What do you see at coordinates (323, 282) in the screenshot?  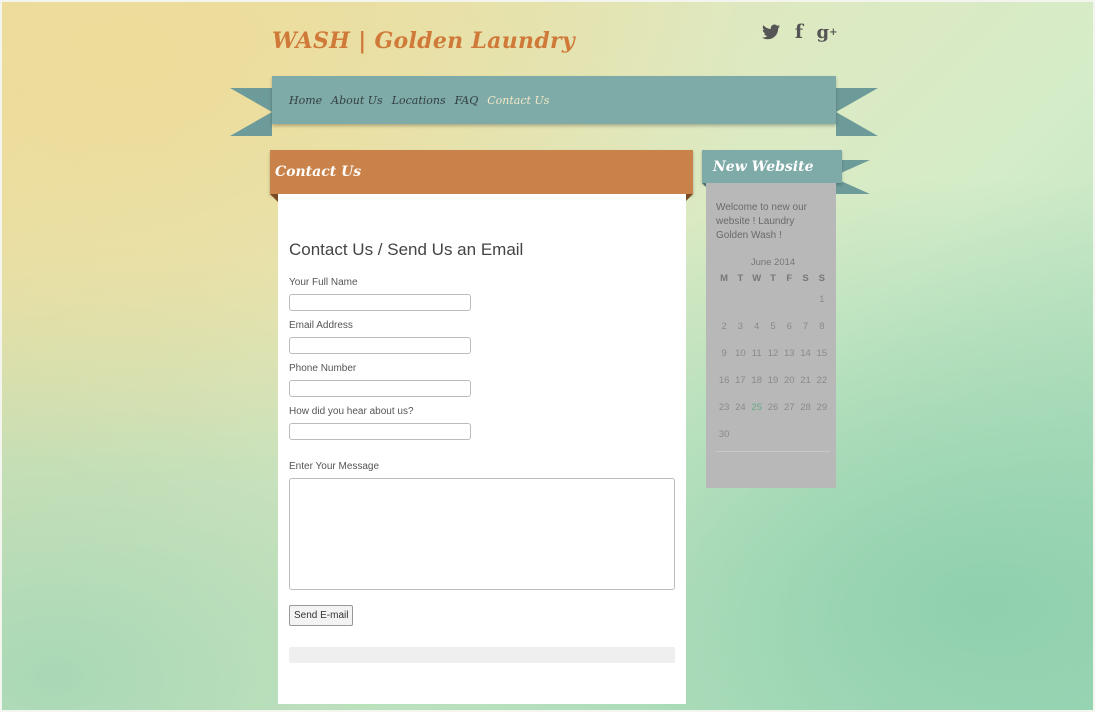 I see `full-name-label: Your Full Name` at bounding box center [323, 282].